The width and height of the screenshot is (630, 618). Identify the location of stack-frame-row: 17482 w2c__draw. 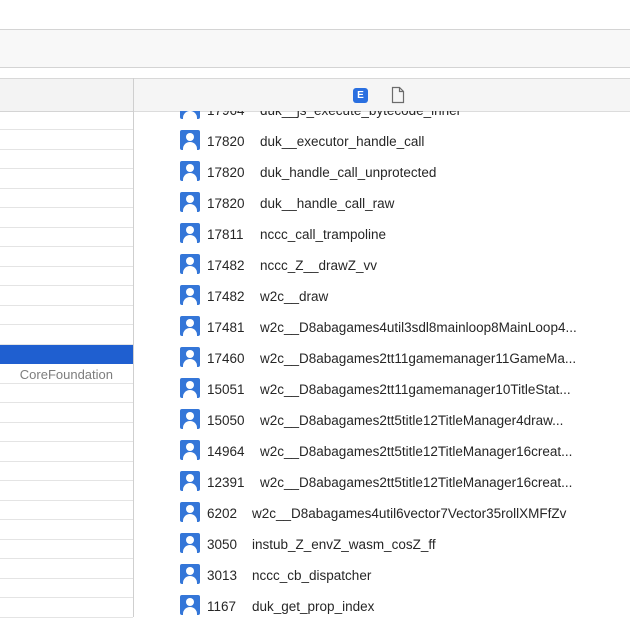
(382, 296).